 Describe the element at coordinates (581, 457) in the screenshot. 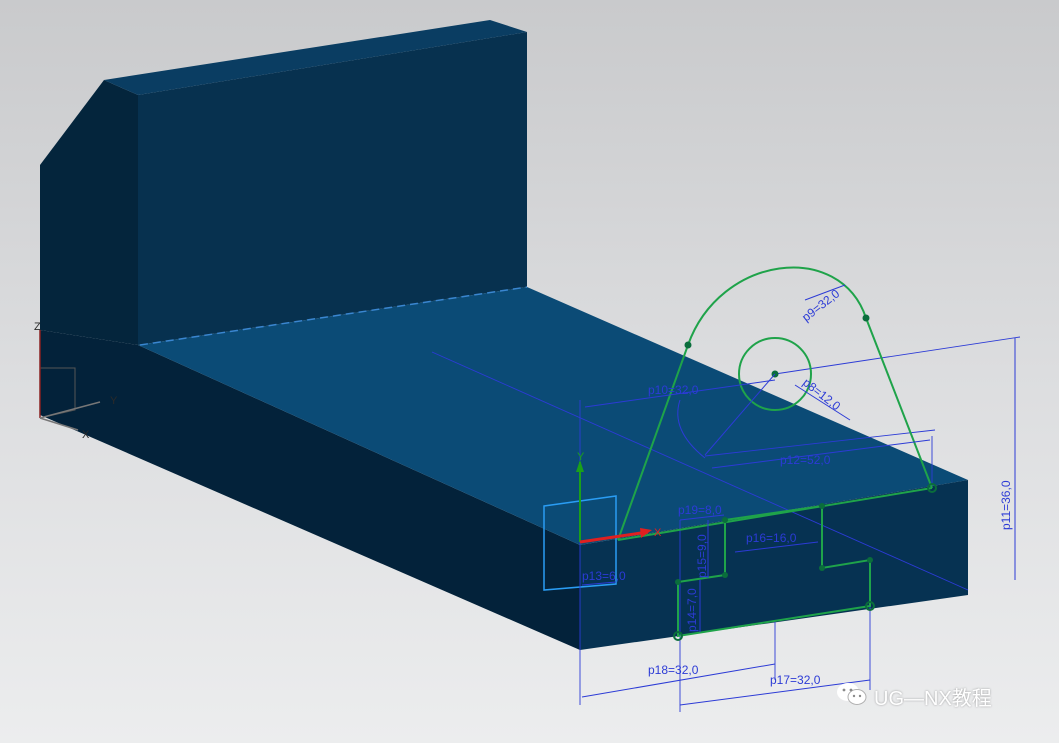

I see `sketch-y-label: Y` at that location.